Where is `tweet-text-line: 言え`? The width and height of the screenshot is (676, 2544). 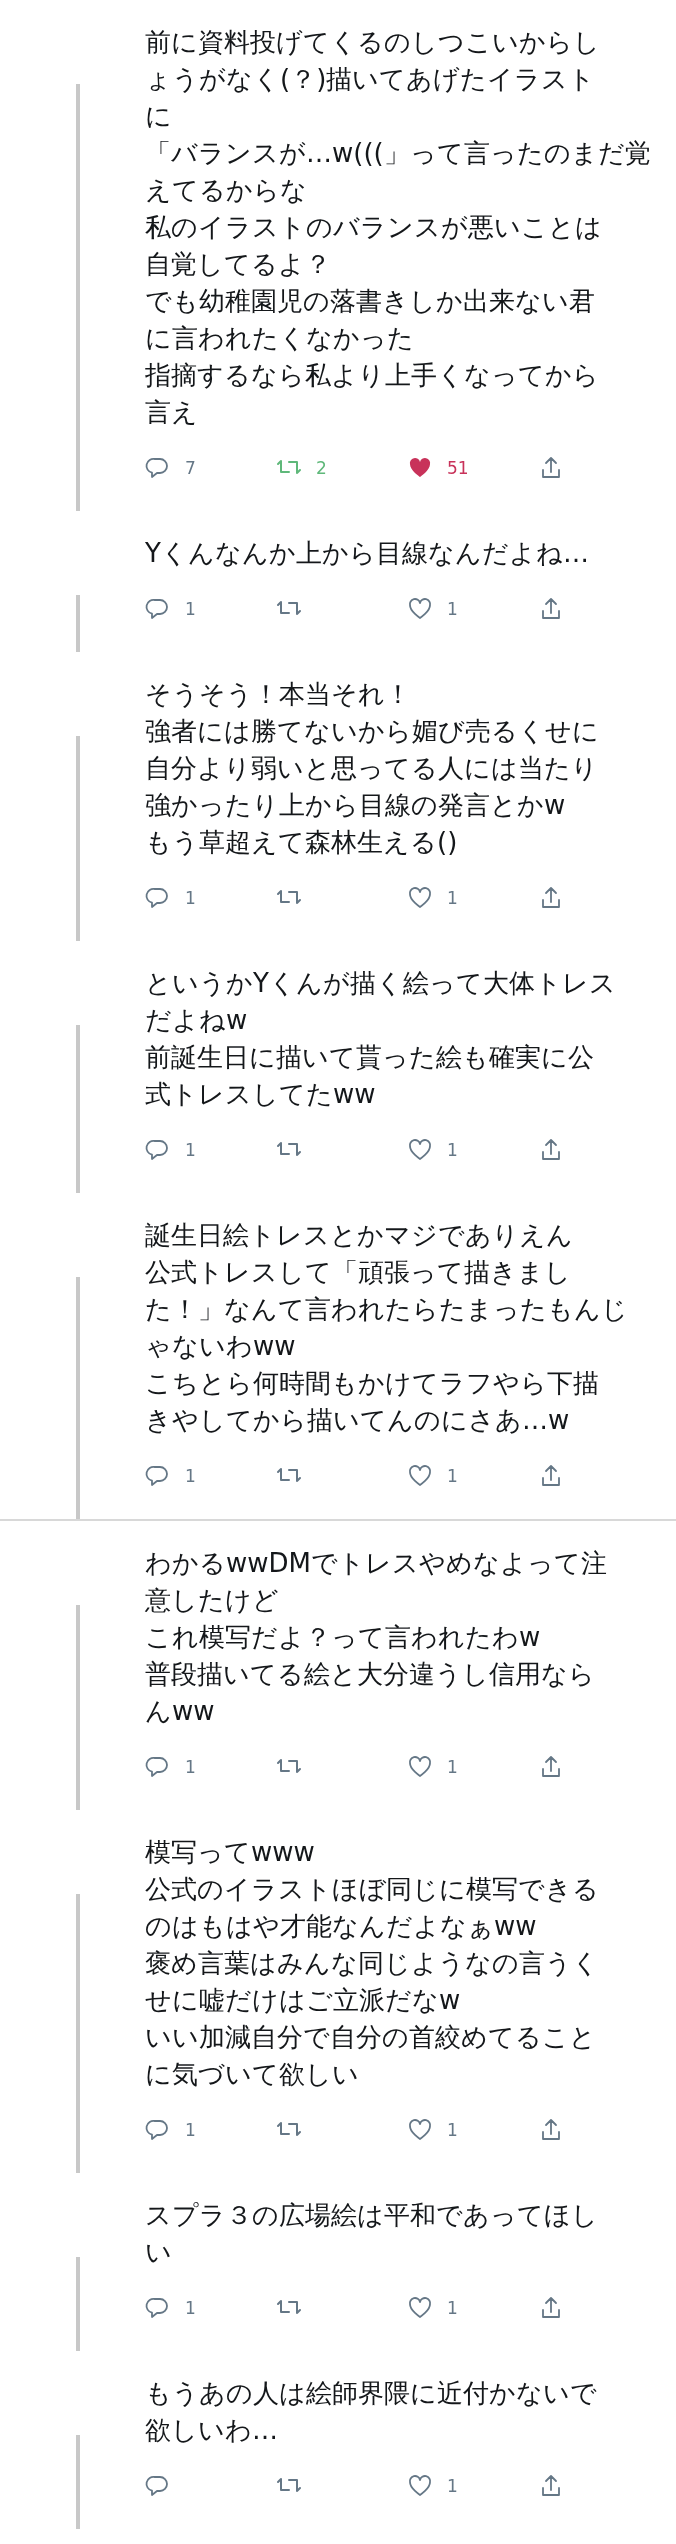 tweet-text-line: 言え is located at coordinates (171, 412).